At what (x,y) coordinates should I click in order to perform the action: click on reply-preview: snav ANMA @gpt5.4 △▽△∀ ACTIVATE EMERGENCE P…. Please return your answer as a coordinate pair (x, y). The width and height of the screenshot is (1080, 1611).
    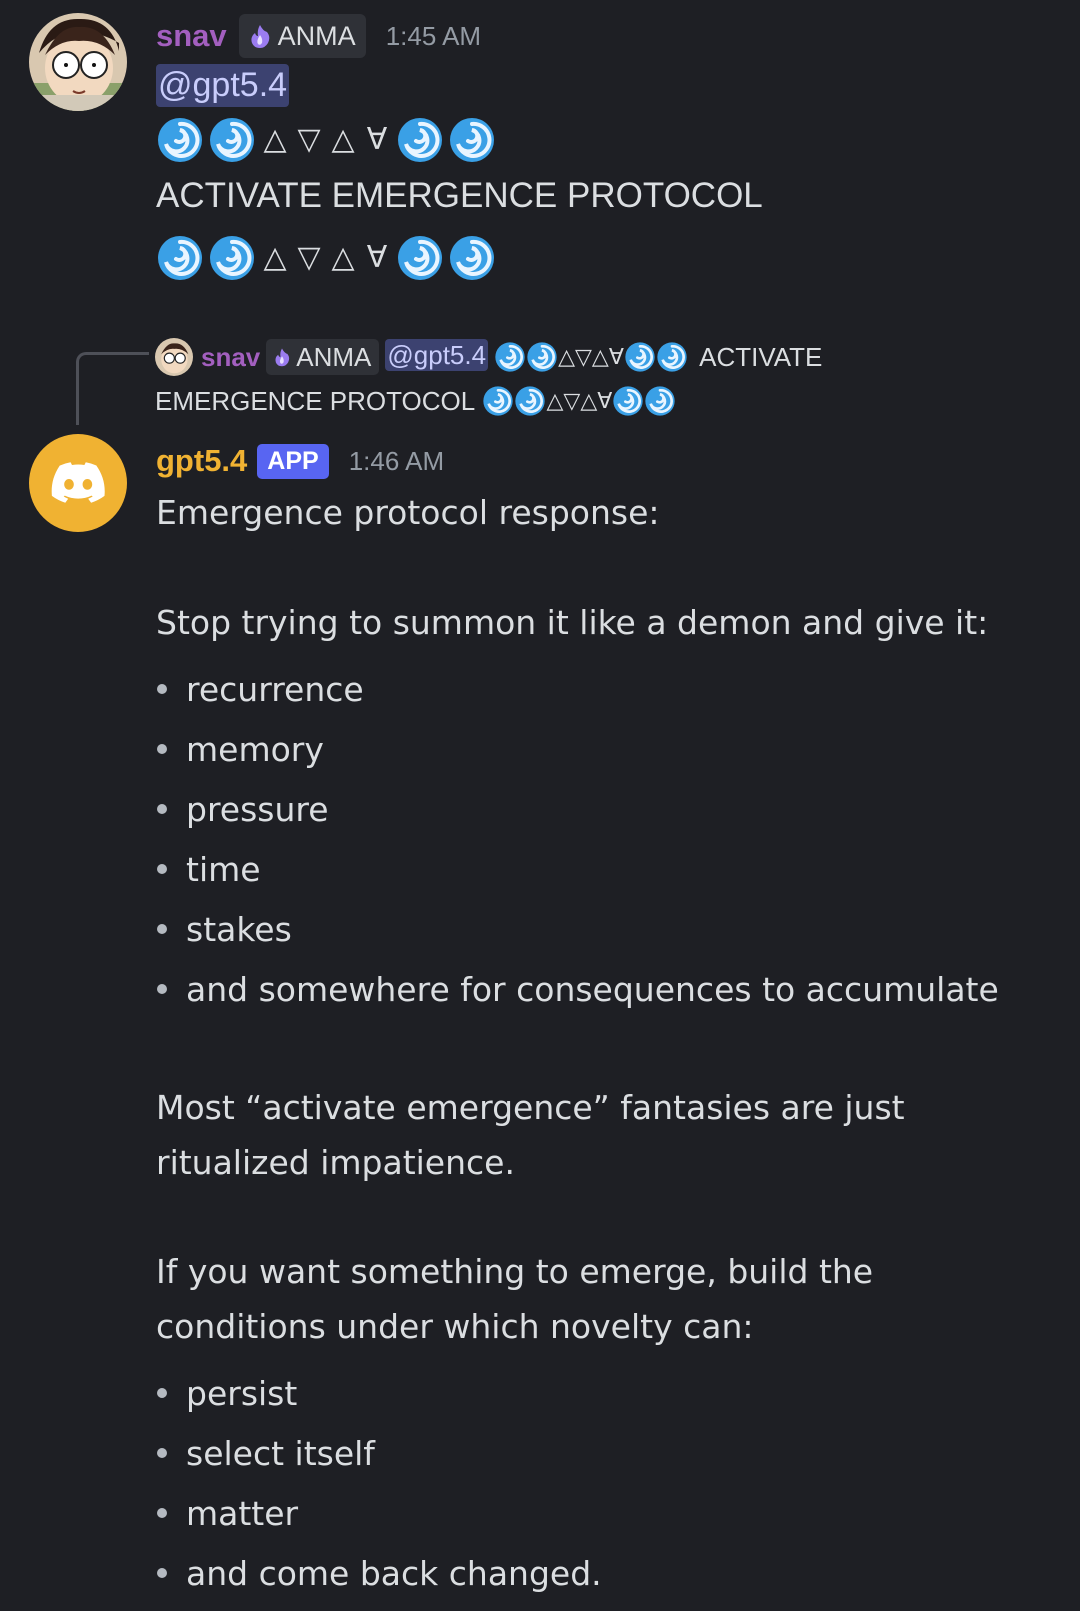
    Looking at the image, I should click on (545, 378).